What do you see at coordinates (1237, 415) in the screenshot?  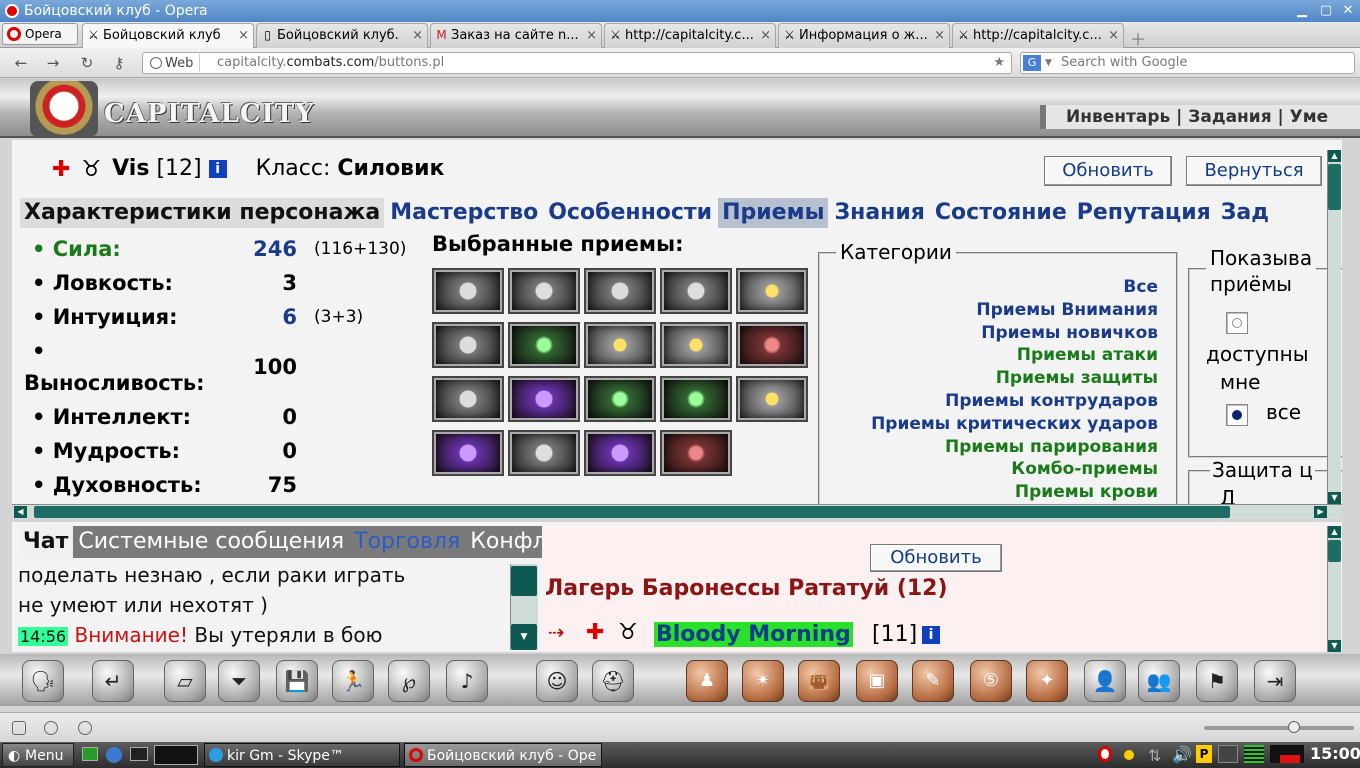 I see `radio-all` at bounding box center [1237, 415].